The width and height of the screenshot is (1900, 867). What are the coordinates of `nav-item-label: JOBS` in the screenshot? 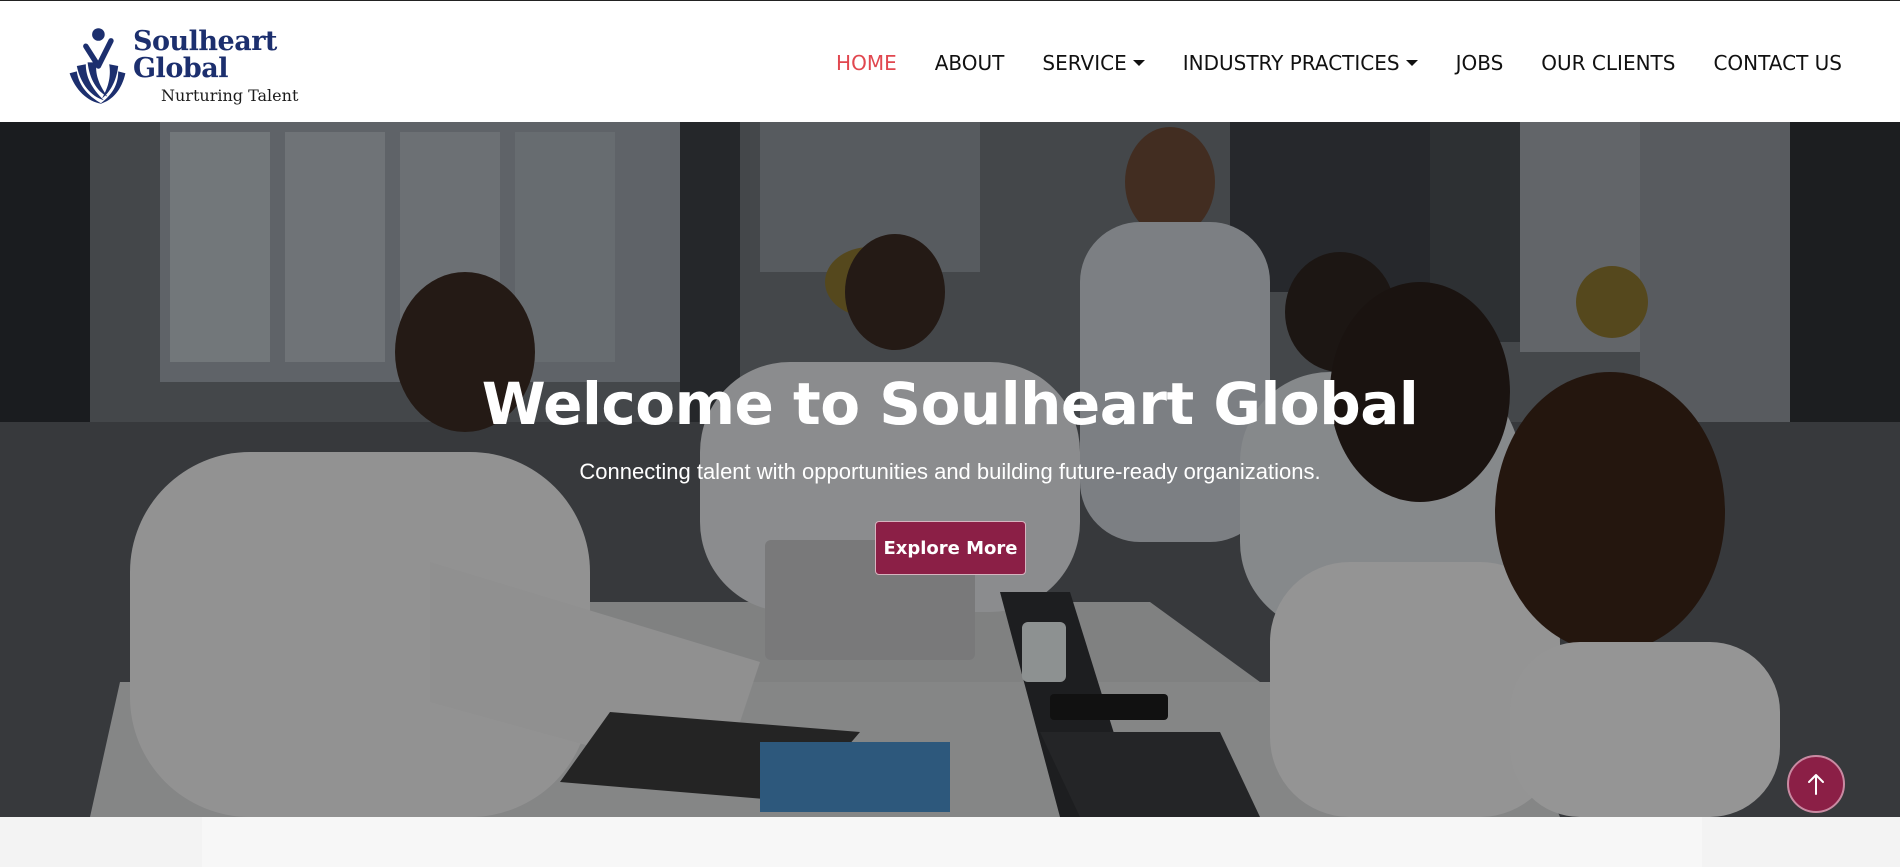 It's located at (1479, 63).